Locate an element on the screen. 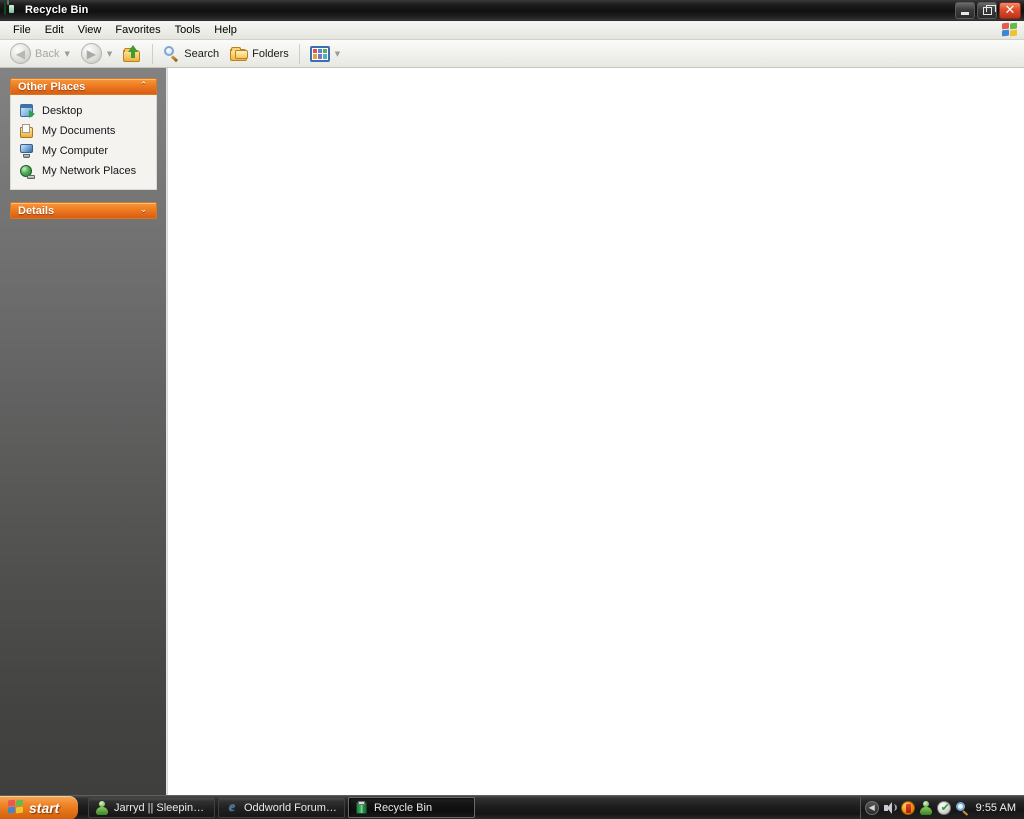 Image resolution: width=1024 pixels, height=819 pixels. panel-details: Details ⌄ is located at coordinates (83, 210).